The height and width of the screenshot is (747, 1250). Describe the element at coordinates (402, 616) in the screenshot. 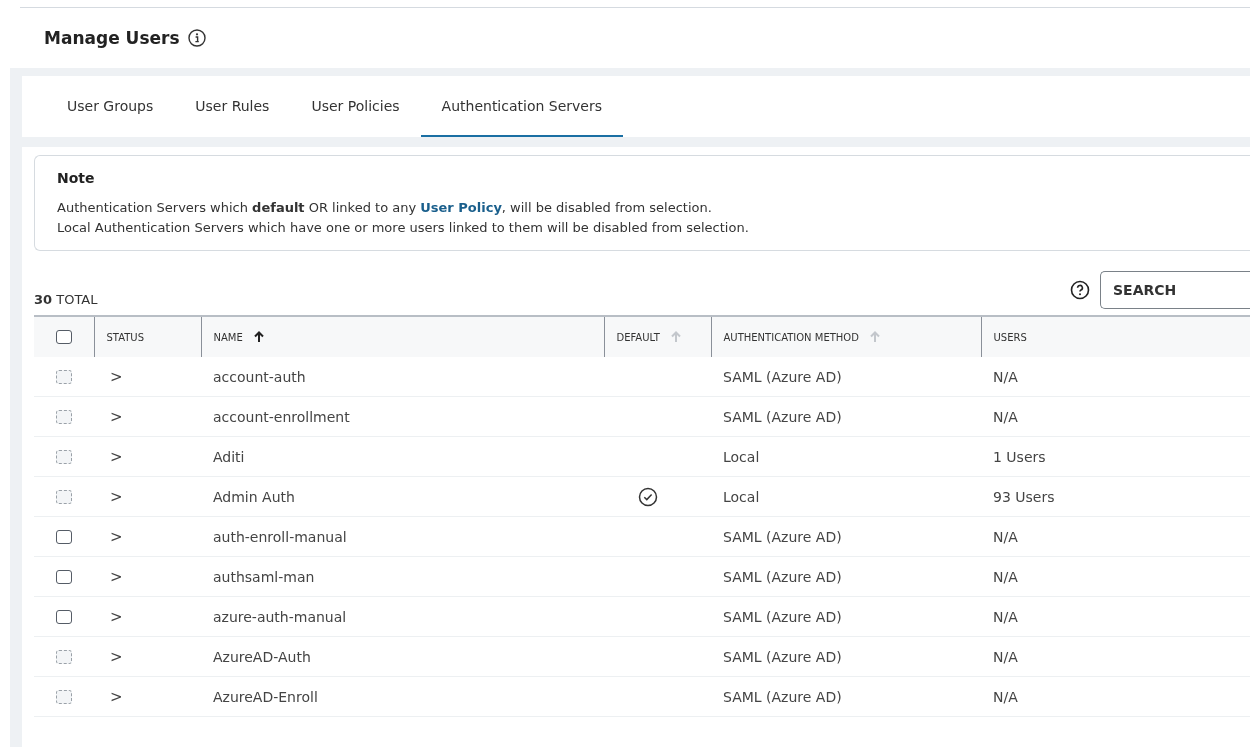

I see `table-cell: azure-auth-manual` at that location.